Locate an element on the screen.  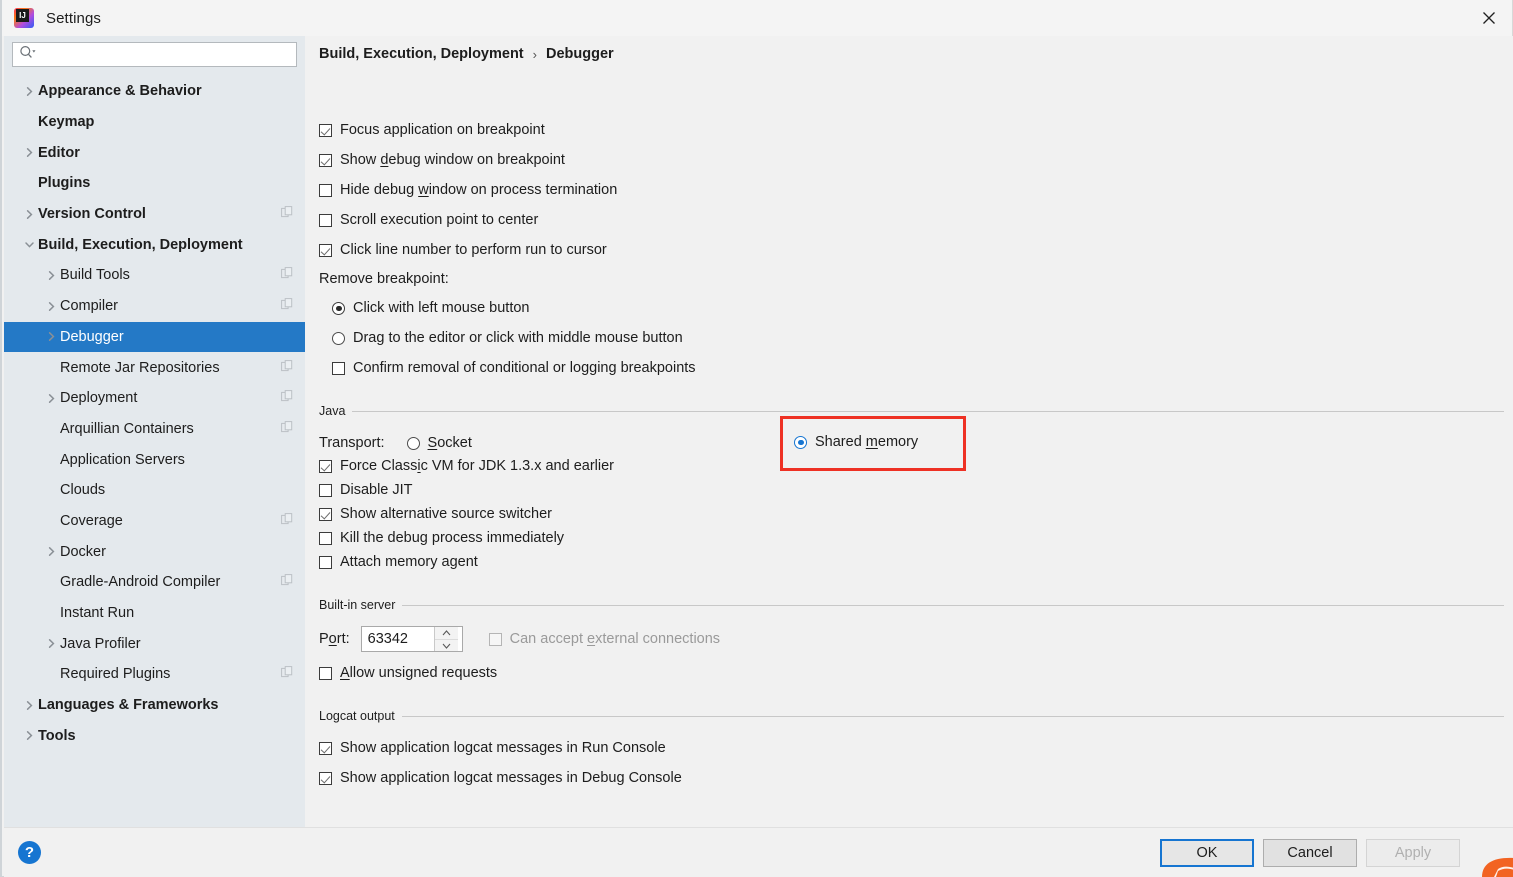
sidebar-item-tools: Tools is located at coordinates (154, 735).